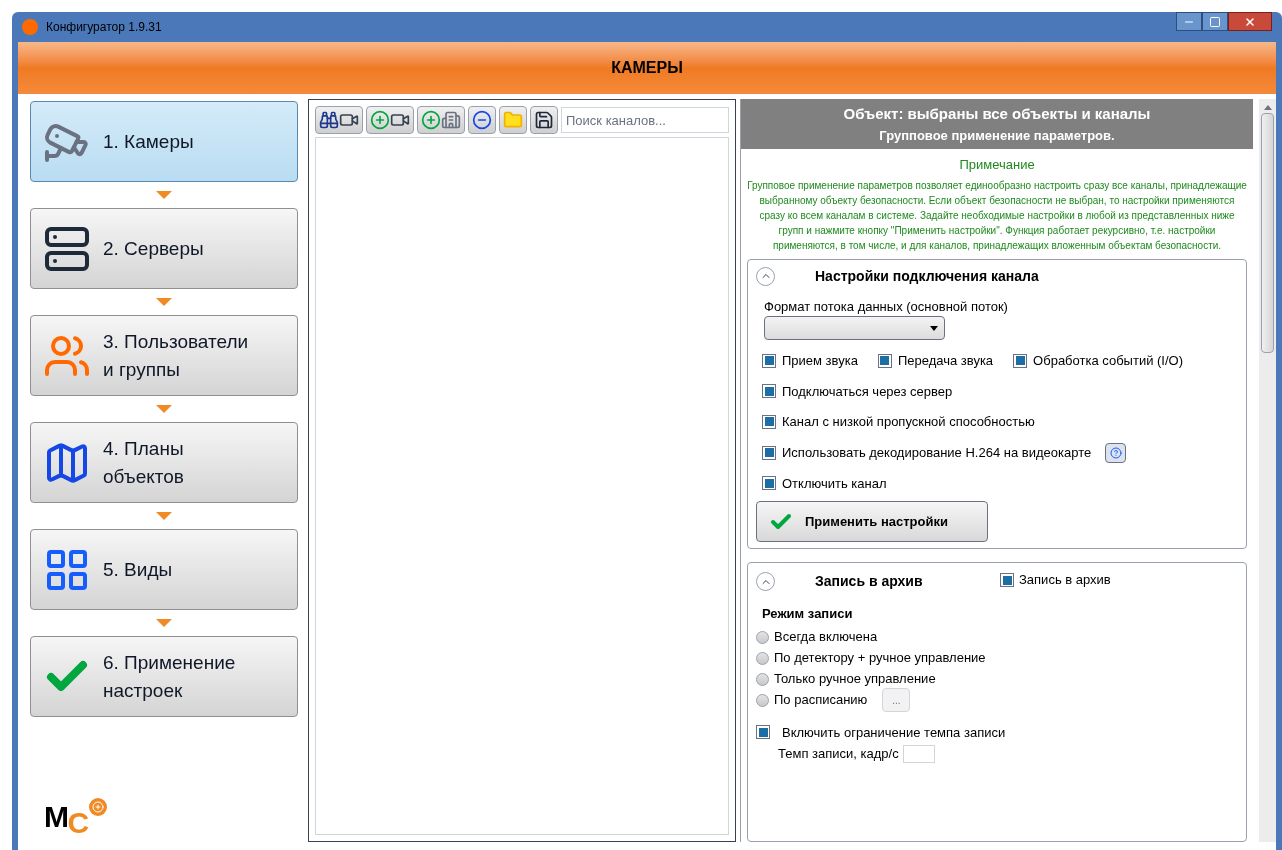 This screenshot has width=1282, height=850. What do you see at coordinates (937, 452) in the screenshot?
I see `checkbox-label: Использовать декодирование H.264 на видеокарте` at bounding box center [937, 452].